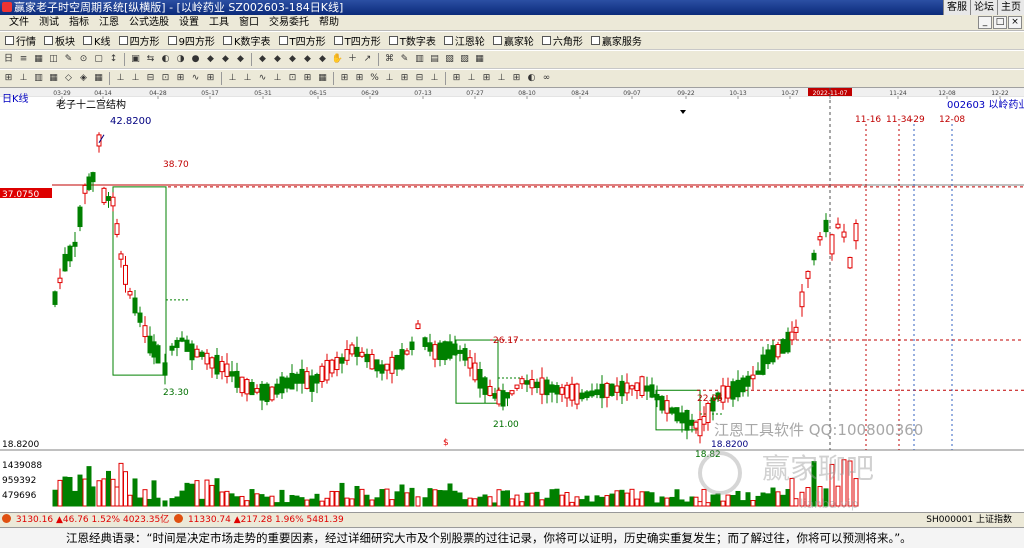 This screenshot has height=548, width=1024. What do you see at coordinates (389, 59) in the screenshot?
I see `tool-icon: ⌘` at bounding box center [389, 59].